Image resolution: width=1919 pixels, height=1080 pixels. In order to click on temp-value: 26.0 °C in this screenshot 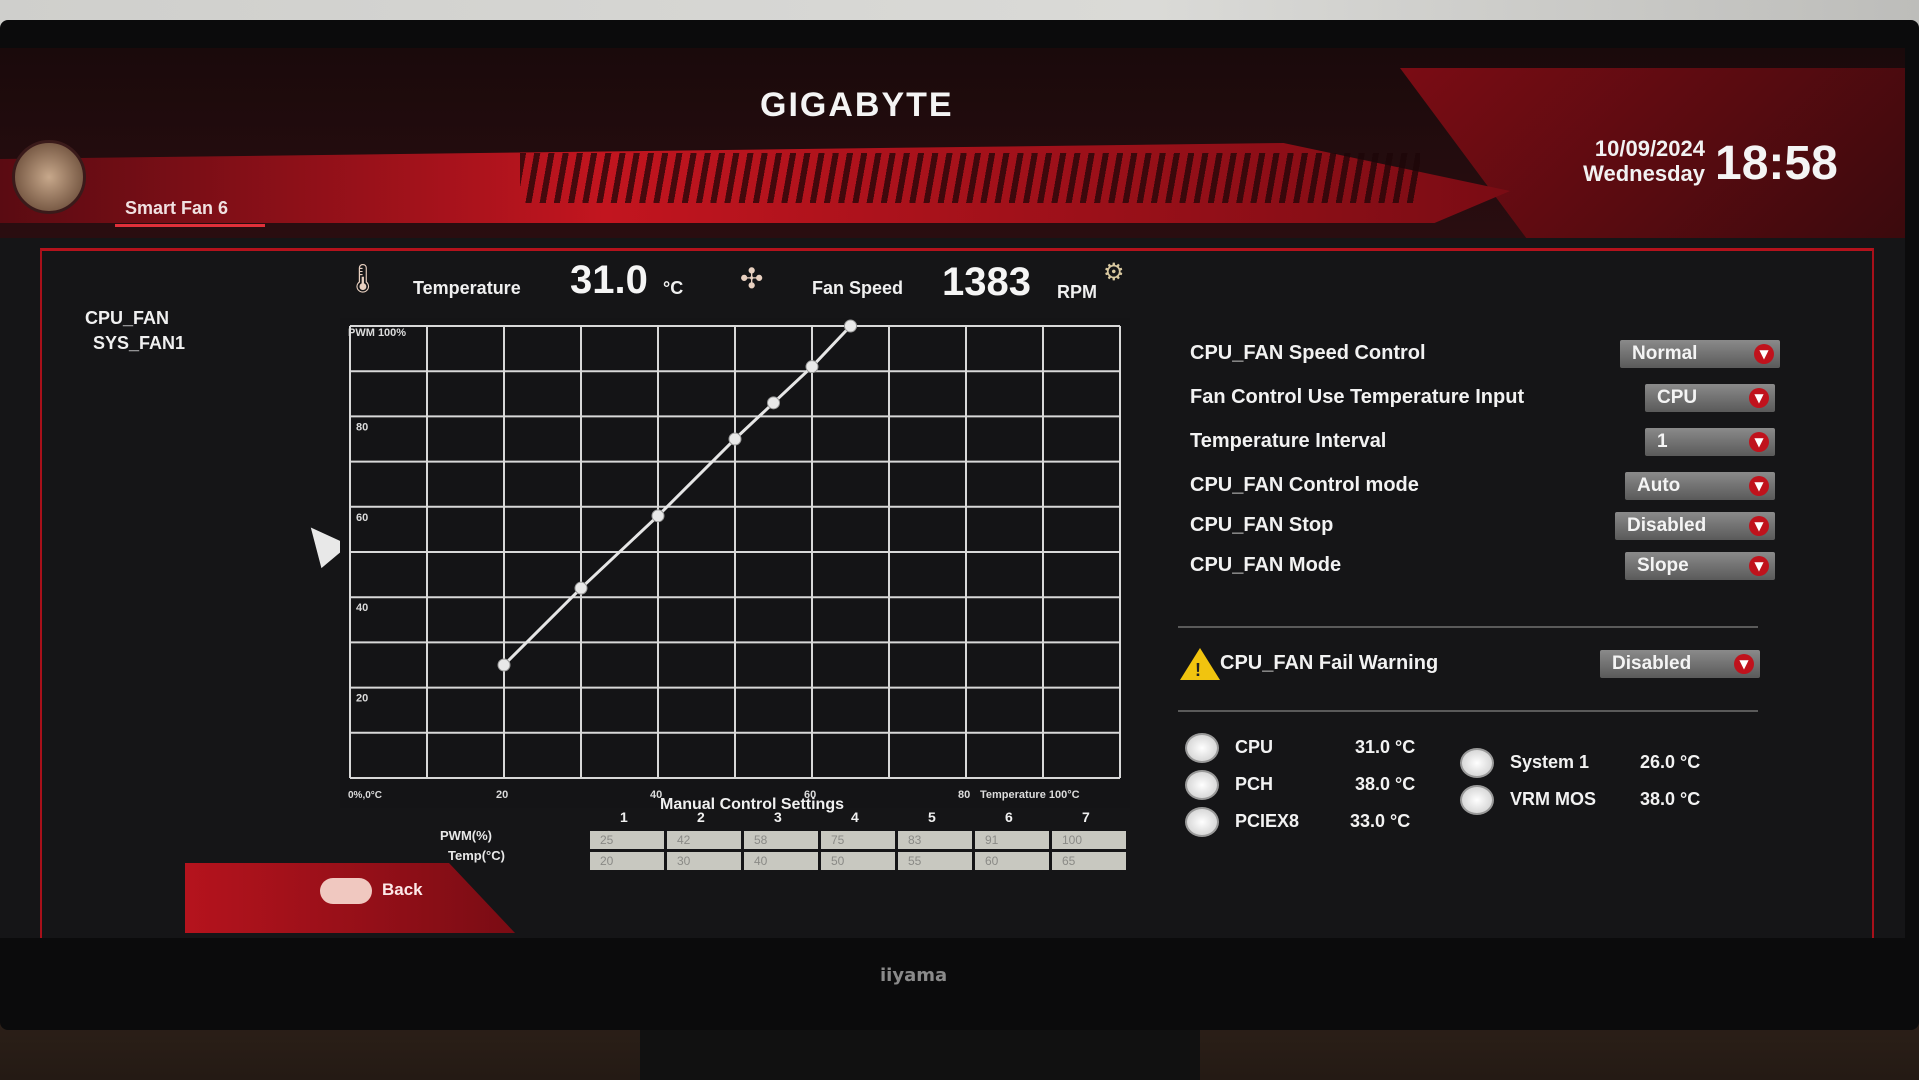, I will do `click(1670, 762)`.